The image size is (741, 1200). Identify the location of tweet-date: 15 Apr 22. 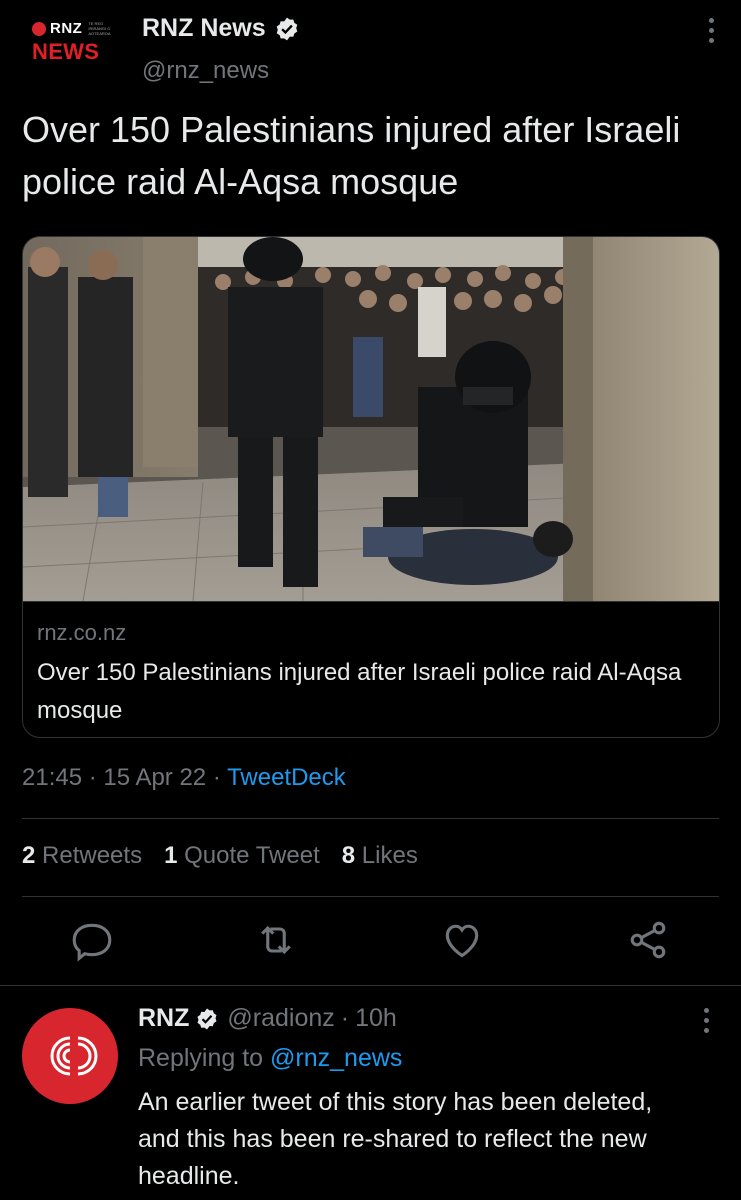
(154, 777).